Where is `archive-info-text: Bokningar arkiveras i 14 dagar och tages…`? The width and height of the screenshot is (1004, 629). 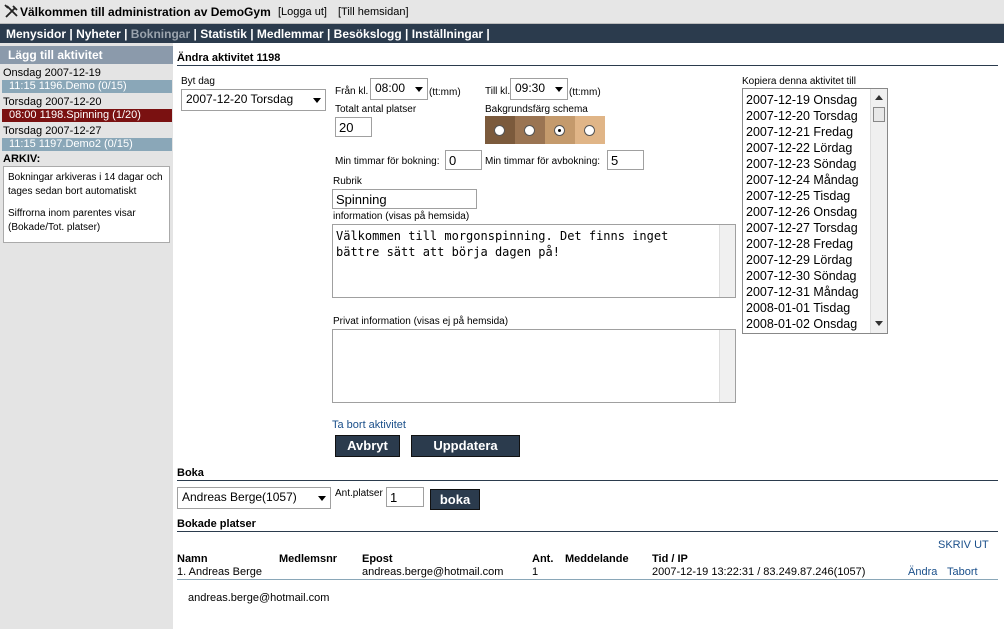
archive-info-text: Bokningar arkiveras i 14 dagar och tages… is located at coordinates (85, 184).